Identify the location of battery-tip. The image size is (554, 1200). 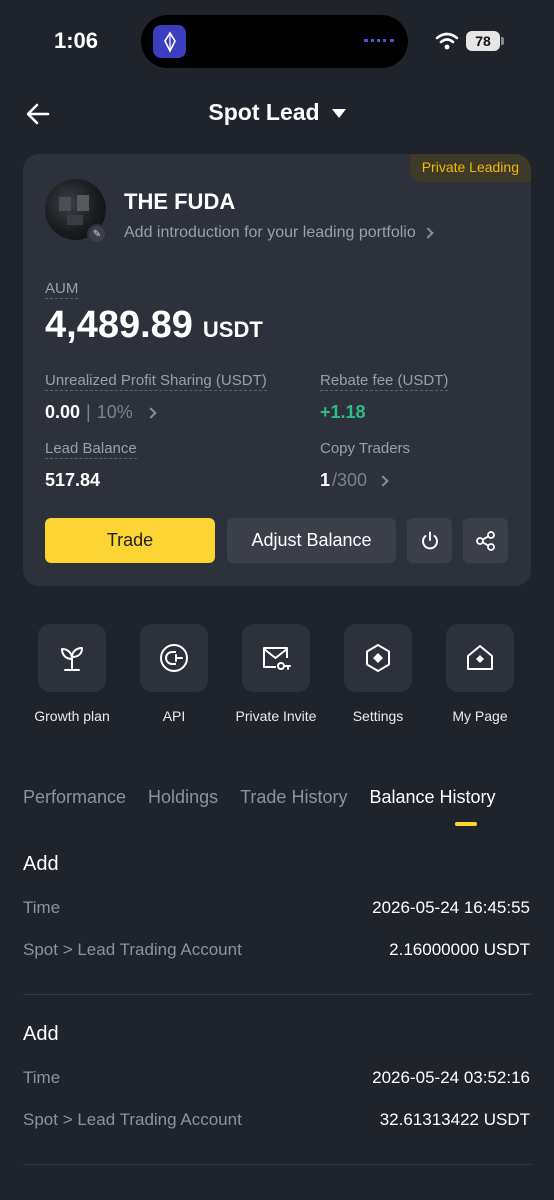
(502, 41).